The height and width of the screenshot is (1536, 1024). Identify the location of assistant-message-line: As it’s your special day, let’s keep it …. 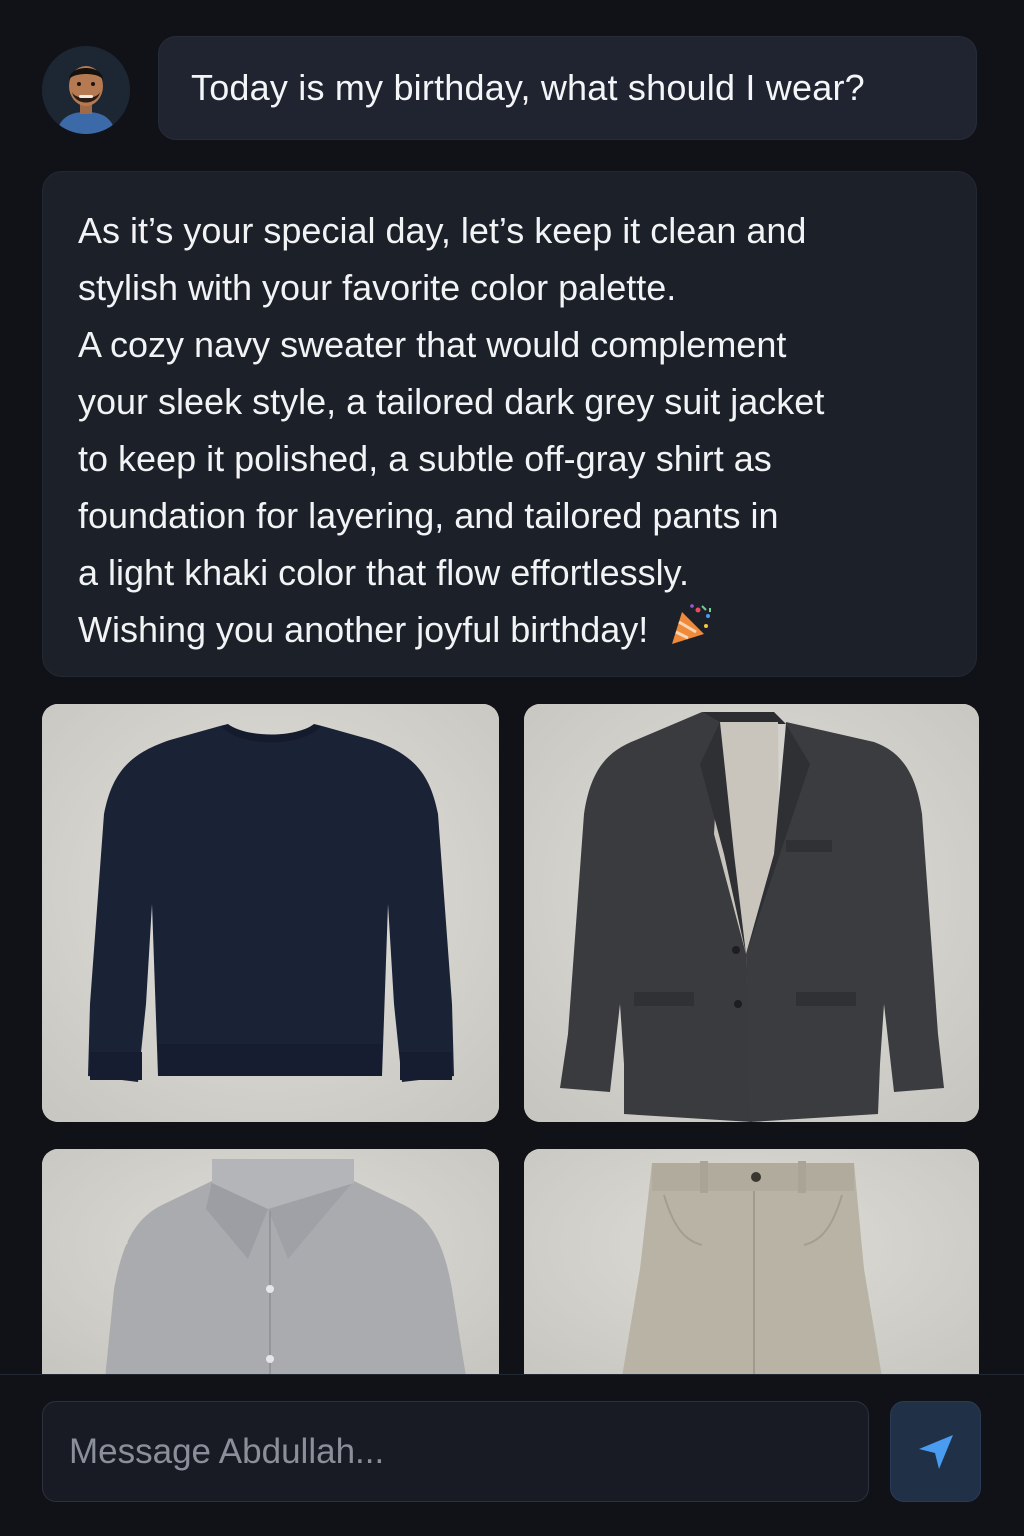
(442, 230).